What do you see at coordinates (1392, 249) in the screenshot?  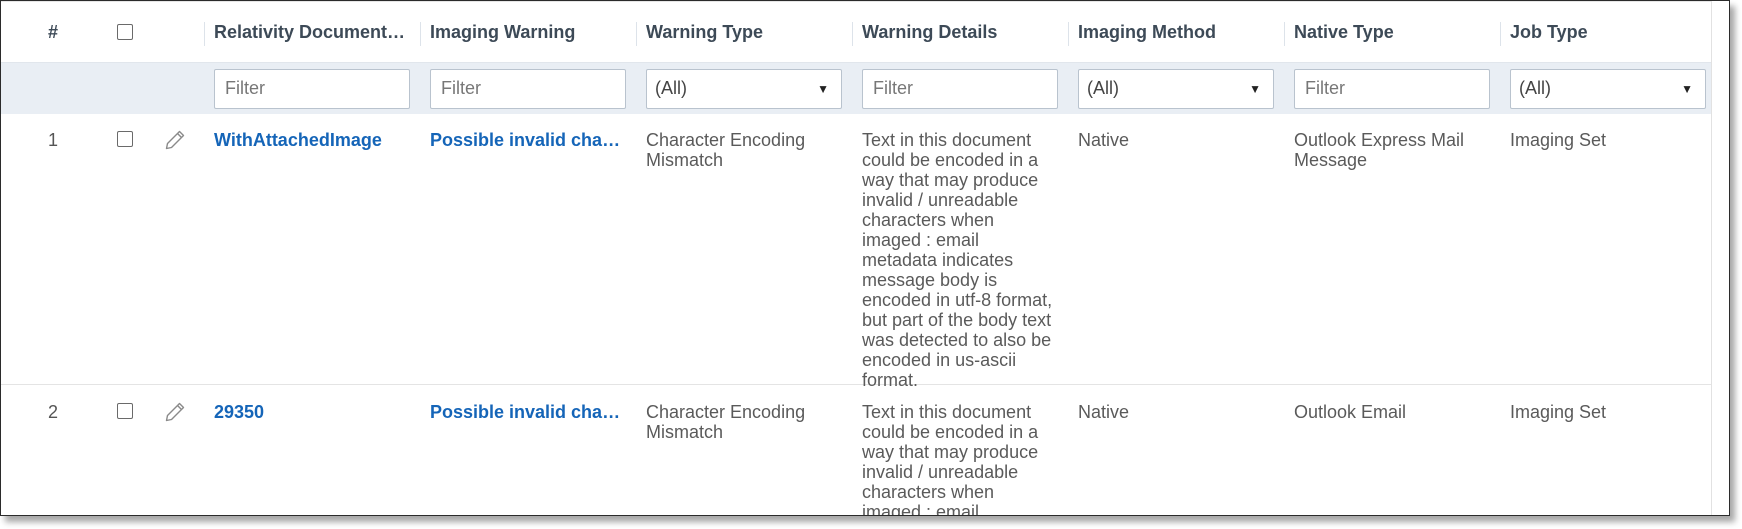 I see `native-type-cell: Outlook Express Mail Message` at bounding box center [1392, 249].